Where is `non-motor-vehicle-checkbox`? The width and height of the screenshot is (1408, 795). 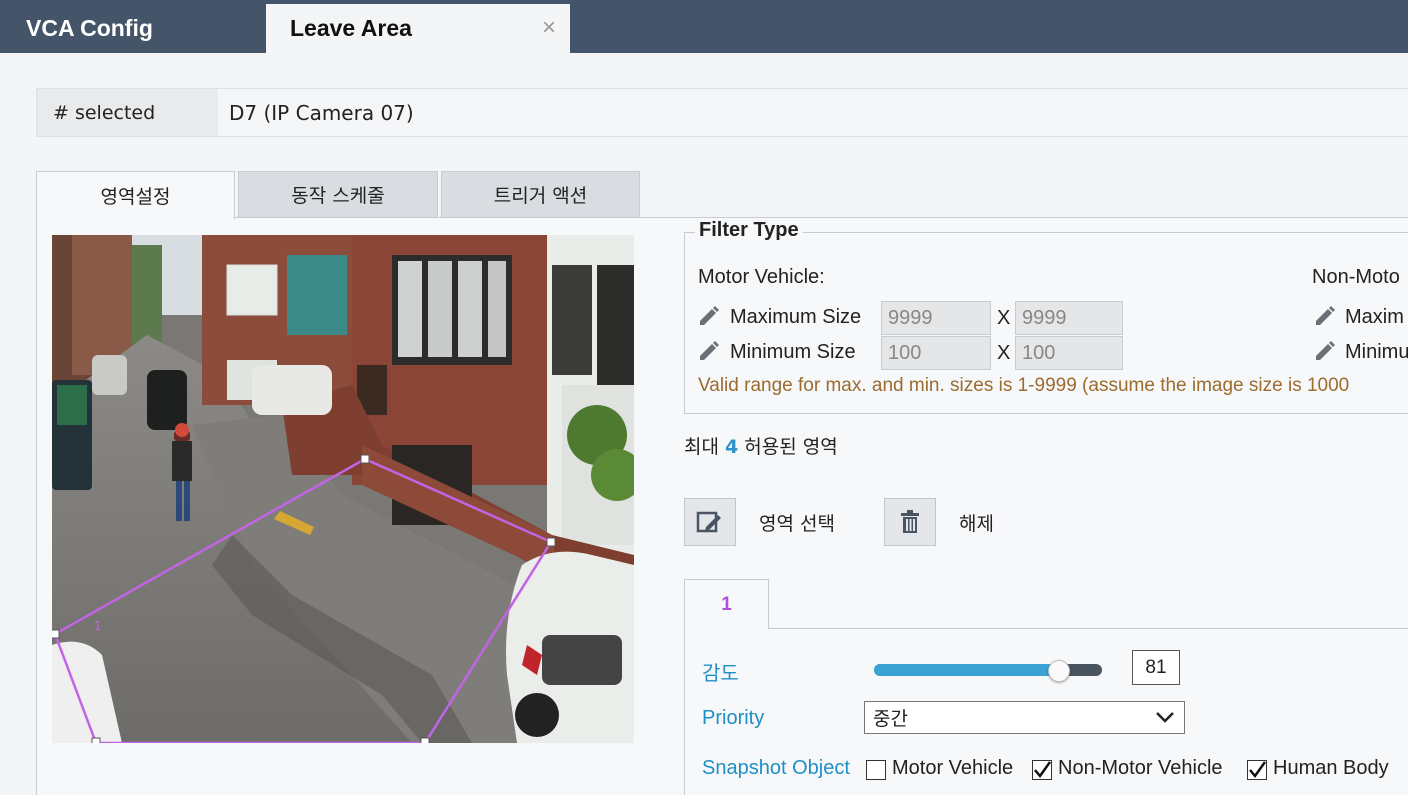
non-motor-vehicle-checkbox is located at coordinates (1042, 770).